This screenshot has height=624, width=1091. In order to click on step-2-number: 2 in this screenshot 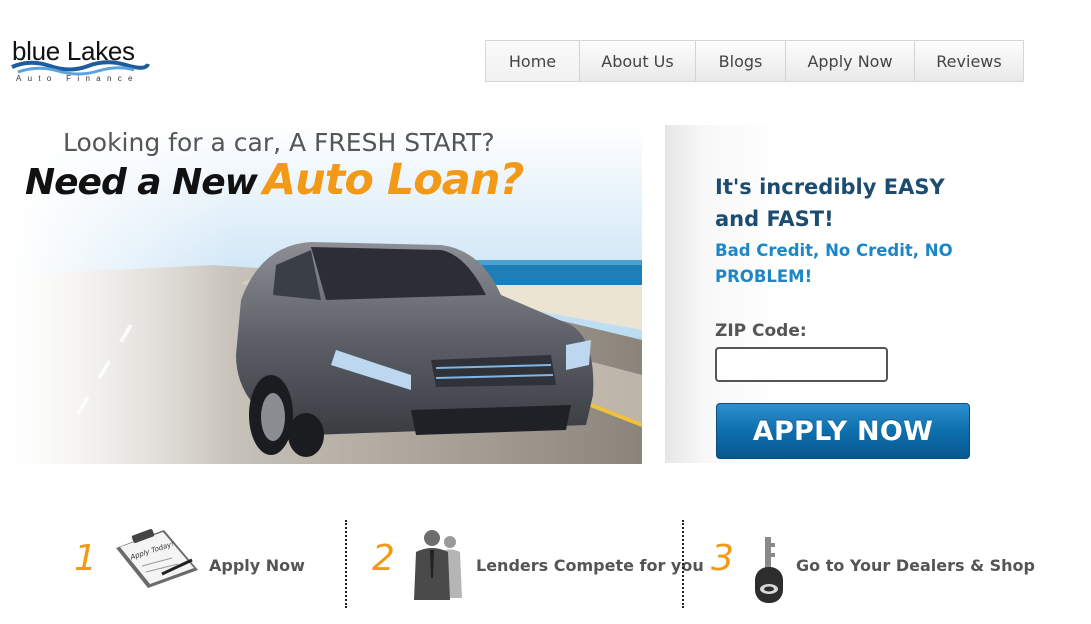, I will do `click(383, 558)`.